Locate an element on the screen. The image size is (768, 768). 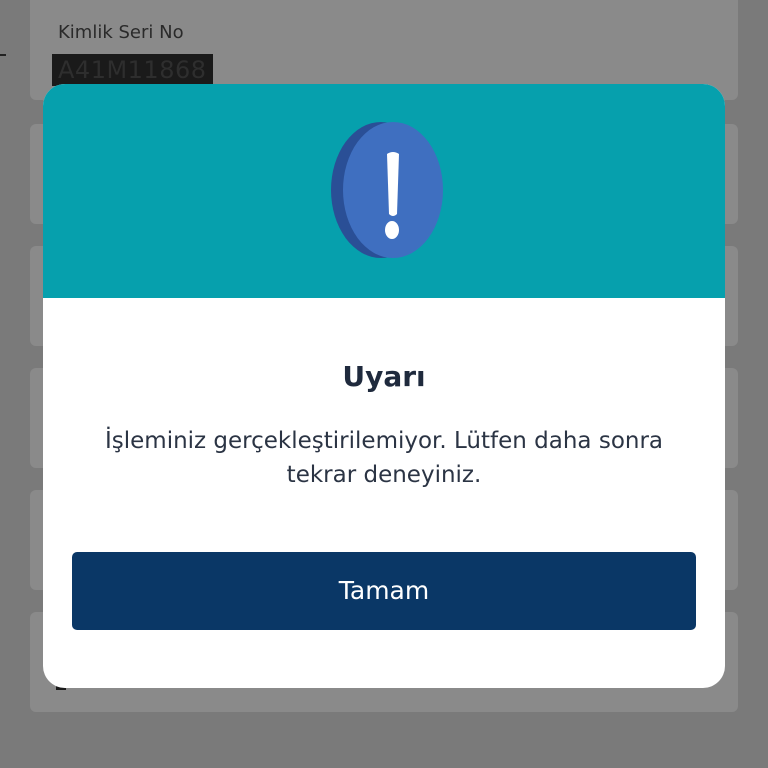
ok-button: Tamam is located at coordinates (384, 591).